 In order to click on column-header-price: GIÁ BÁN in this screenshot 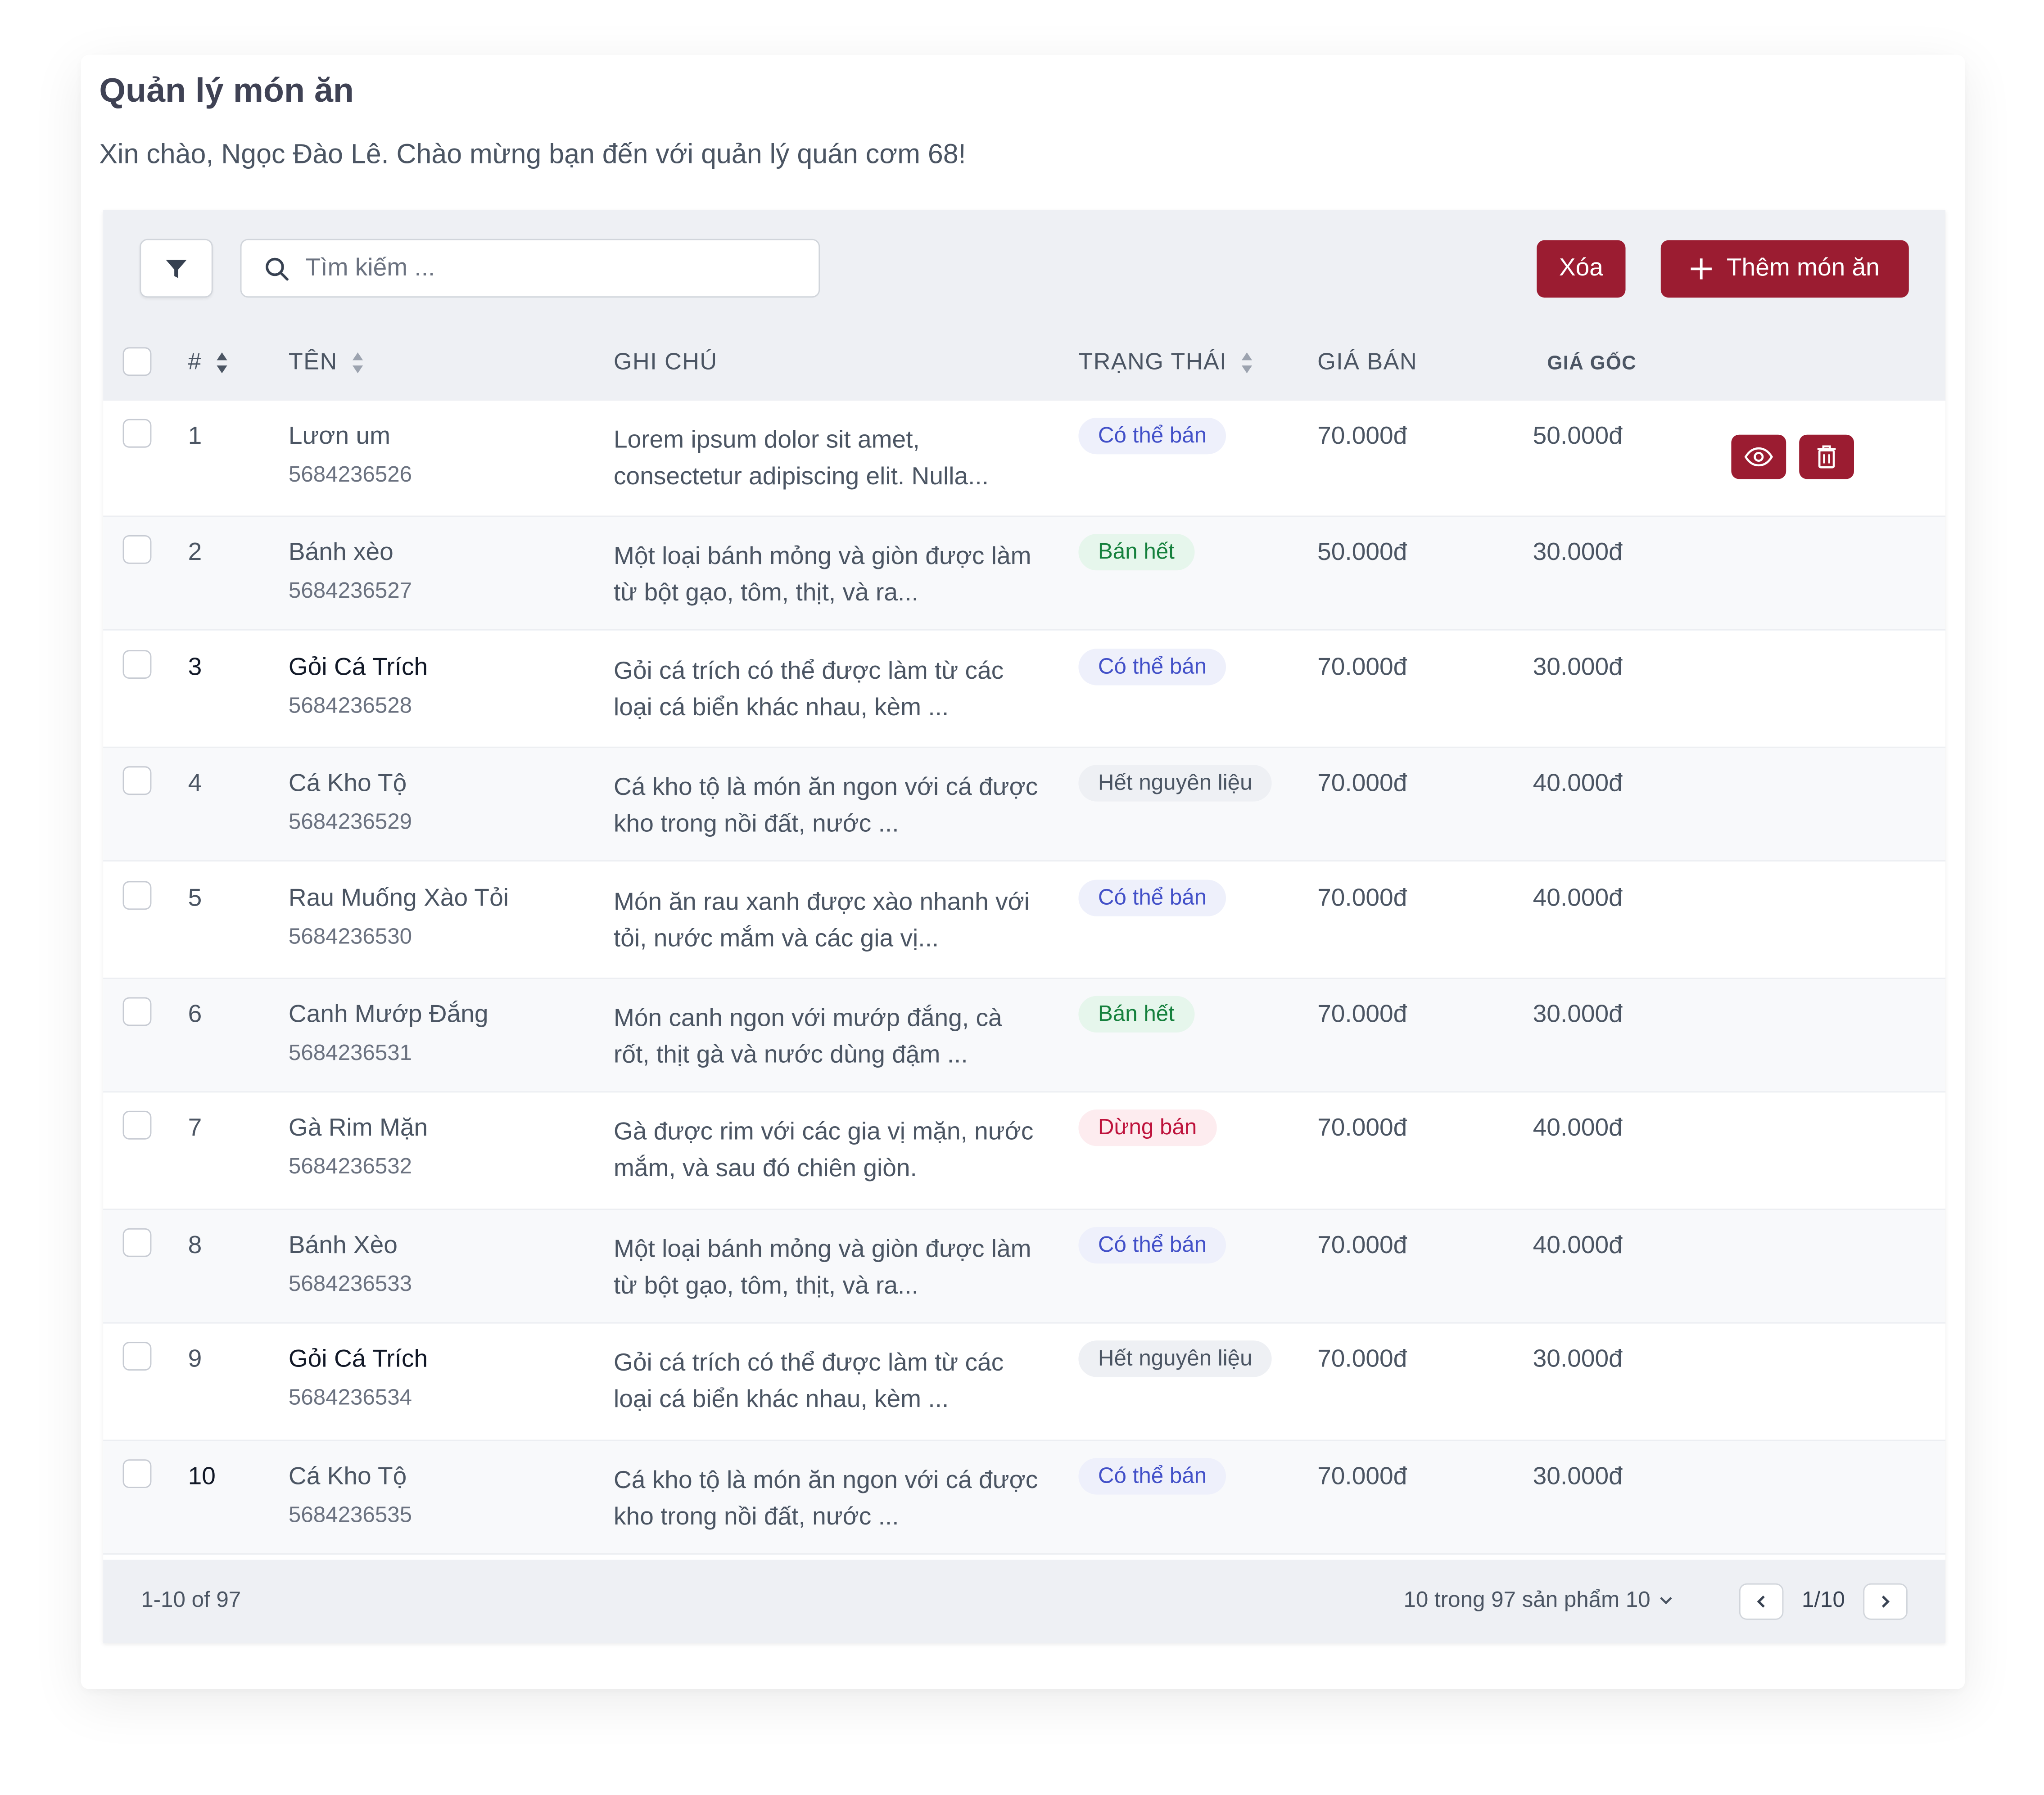, I will do `click(1367, 361)`.